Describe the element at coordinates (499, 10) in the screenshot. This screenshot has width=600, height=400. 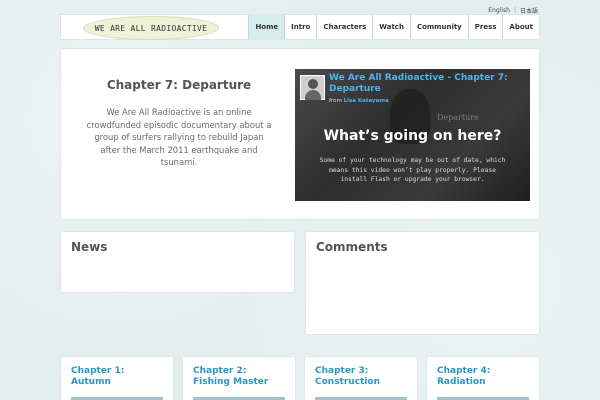
I see `language-english-link: English` at that location.